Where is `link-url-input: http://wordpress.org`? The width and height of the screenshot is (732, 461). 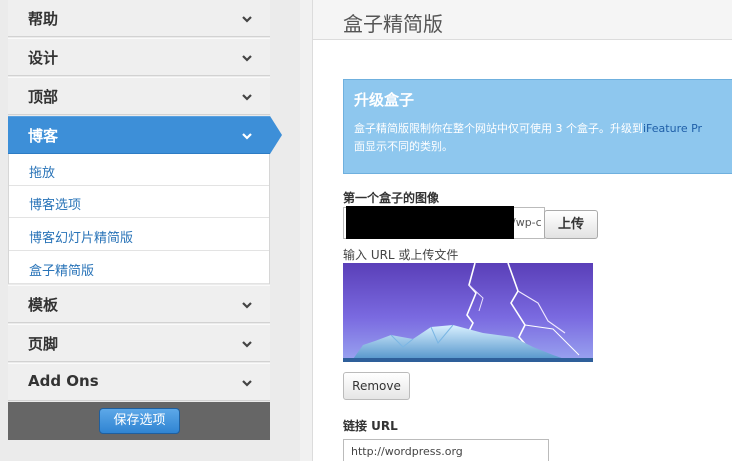
link-url-input: http://wordpress.org is located at coordinates (446, 450).